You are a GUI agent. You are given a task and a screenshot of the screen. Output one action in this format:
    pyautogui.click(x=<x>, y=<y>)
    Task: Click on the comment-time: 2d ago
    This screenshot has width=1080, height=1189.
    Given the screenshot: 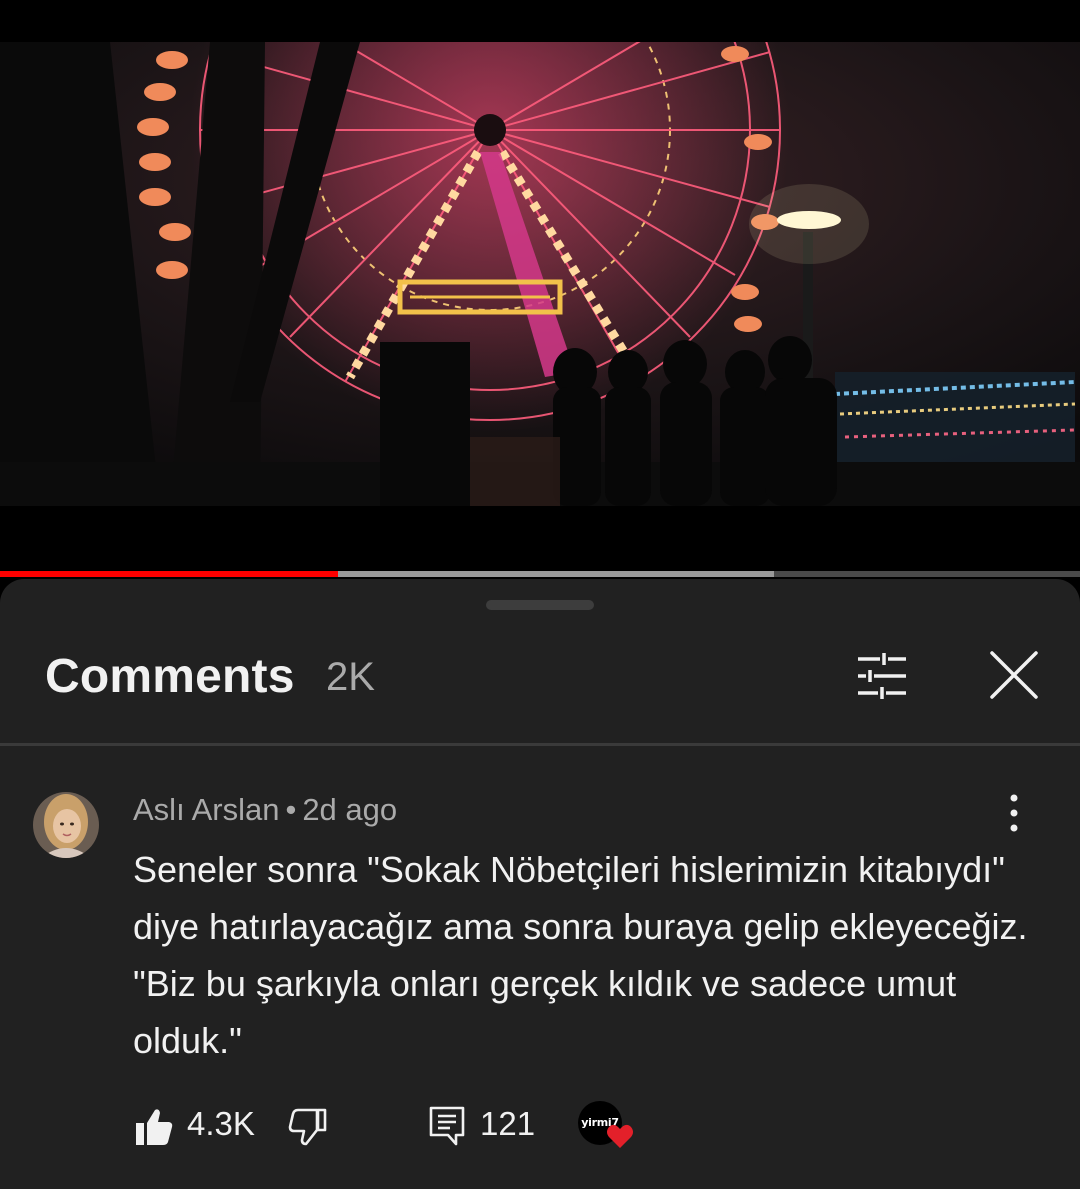 What is the action you would take?
    pyautogui.click(x=350, y=809)
    